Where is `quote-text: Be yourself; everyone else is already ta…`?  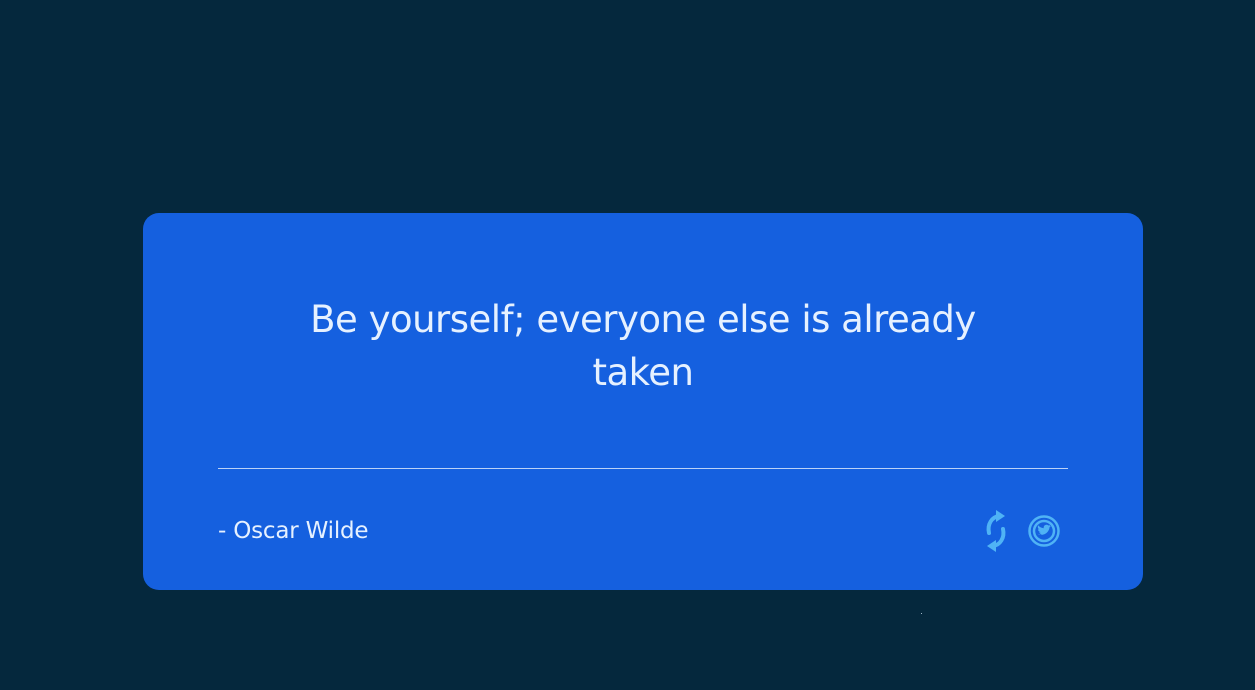 quote-text: Be yourself; everyone else is already ta… is located at coordinates (643, 346).